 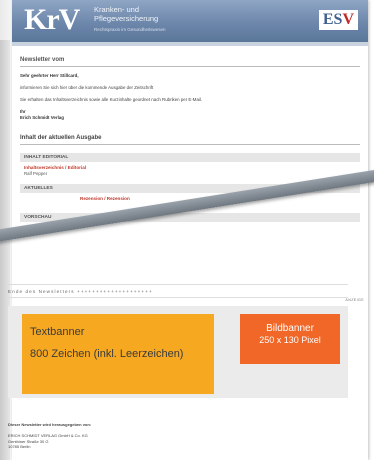 What do you see at coordinates (190, 157) in the screenshot?
I see `toc-category: INHALT EDITORIAL` at bounding box center [190, 157].